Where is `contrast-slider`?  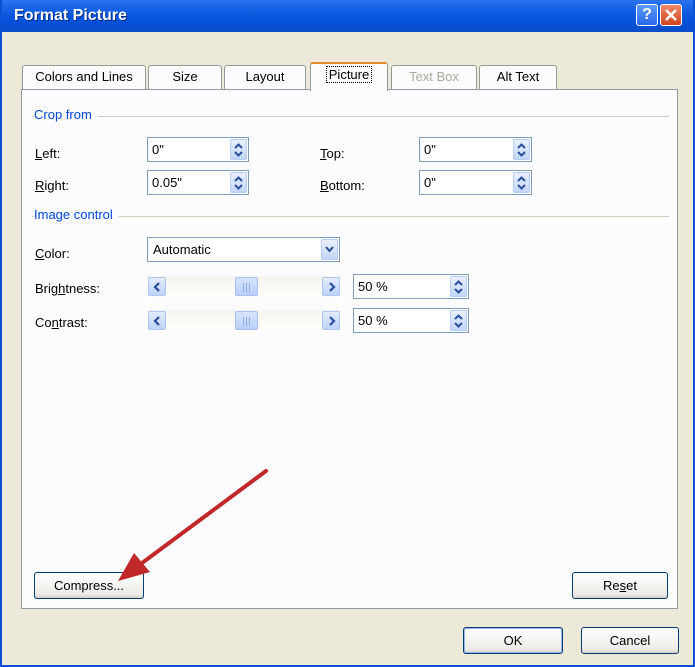
contrast-slider is located at coordinates (244, 320).